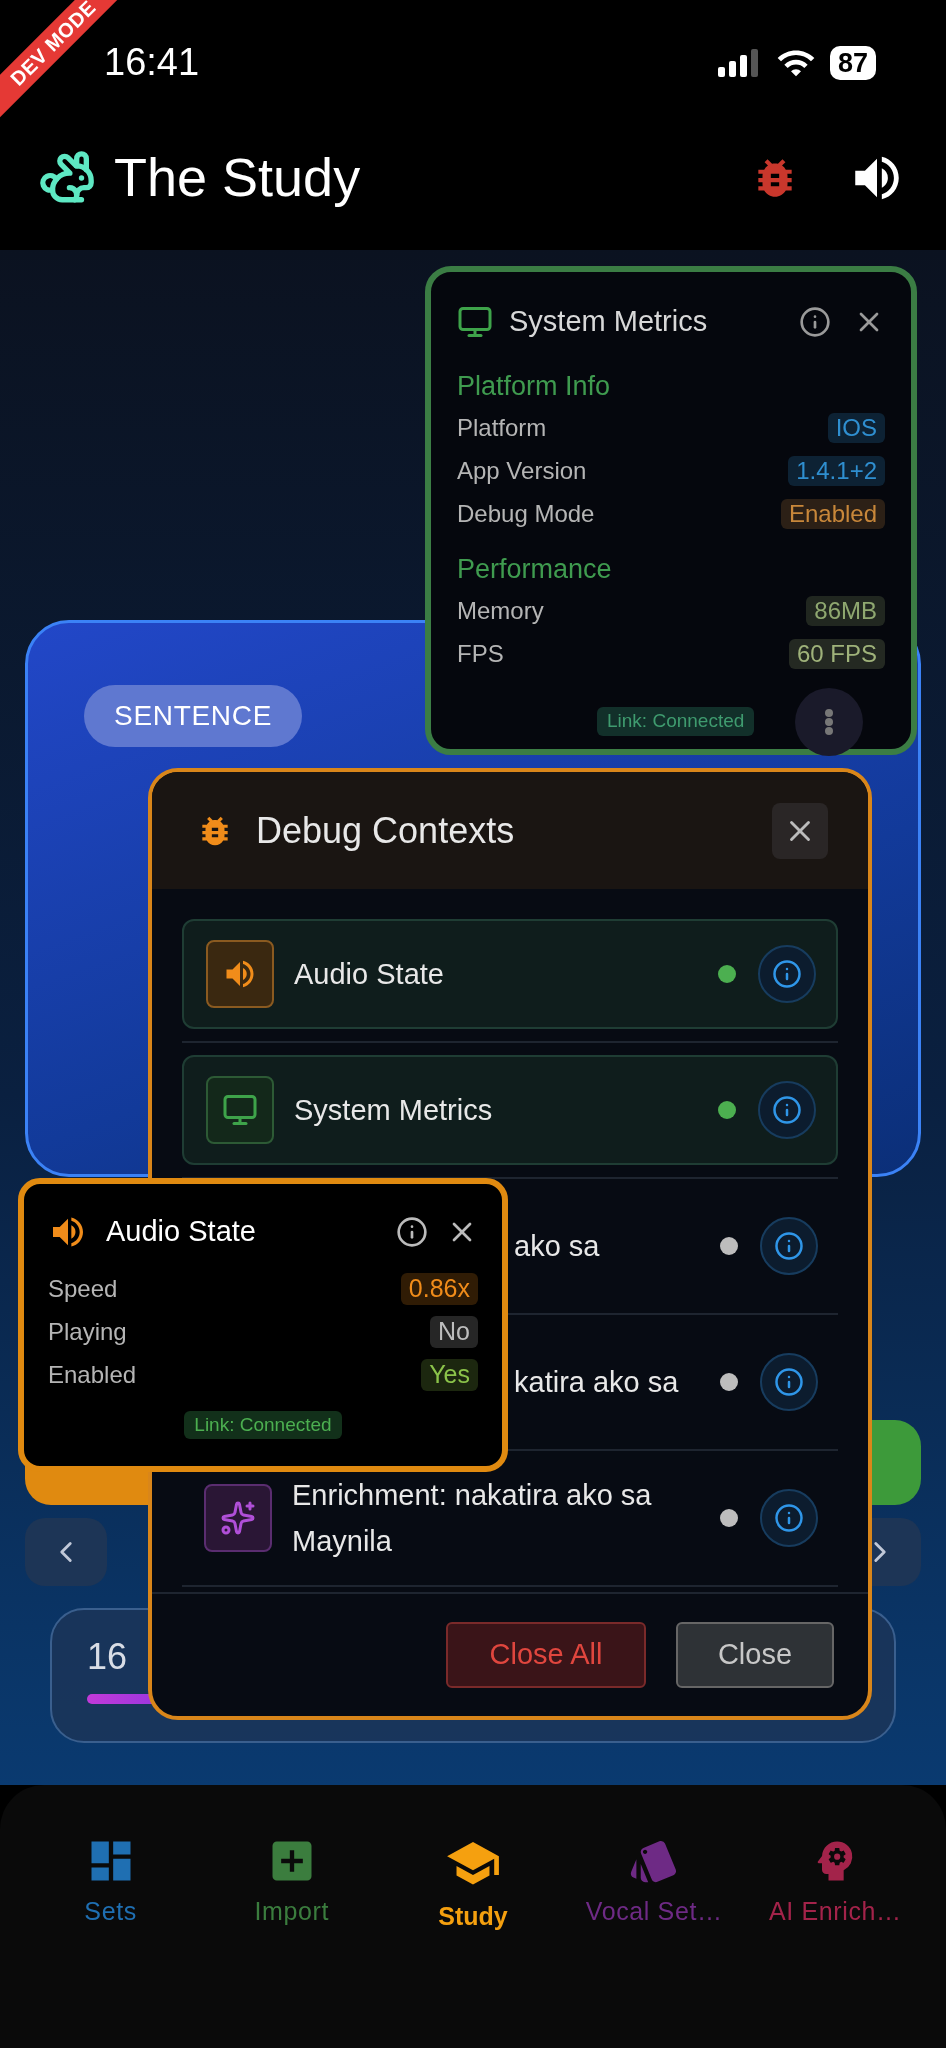 This screenshot has width=946, height=2048. I want to click on nav-tab: Study, so click(473, 1885).